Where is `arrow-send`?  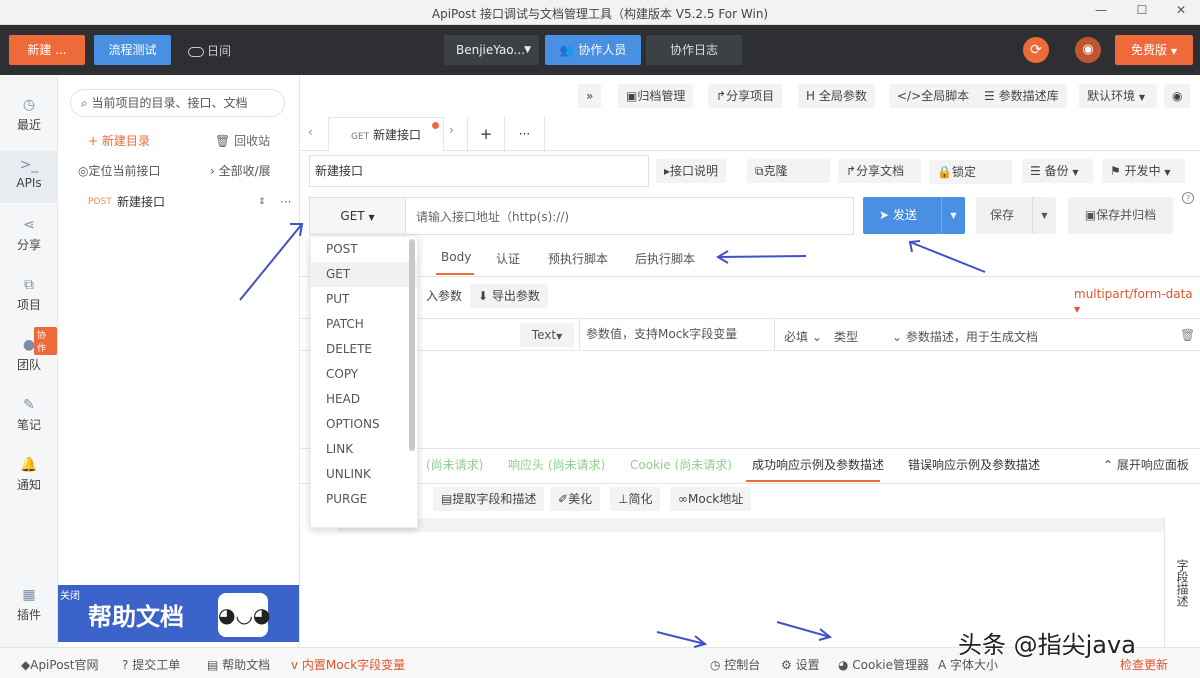
arrow-send is located at coordinates (947, 256).